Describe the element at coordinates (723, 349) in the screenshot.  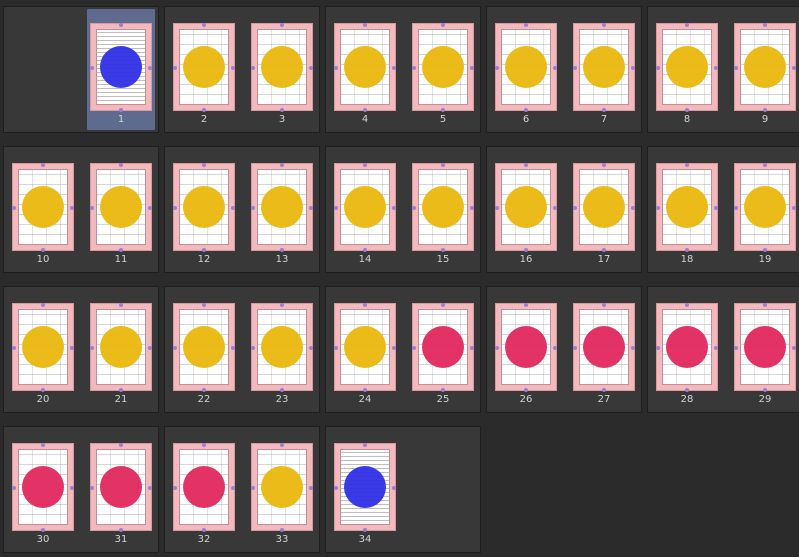
I see `page-spread: 28 29` at that location.